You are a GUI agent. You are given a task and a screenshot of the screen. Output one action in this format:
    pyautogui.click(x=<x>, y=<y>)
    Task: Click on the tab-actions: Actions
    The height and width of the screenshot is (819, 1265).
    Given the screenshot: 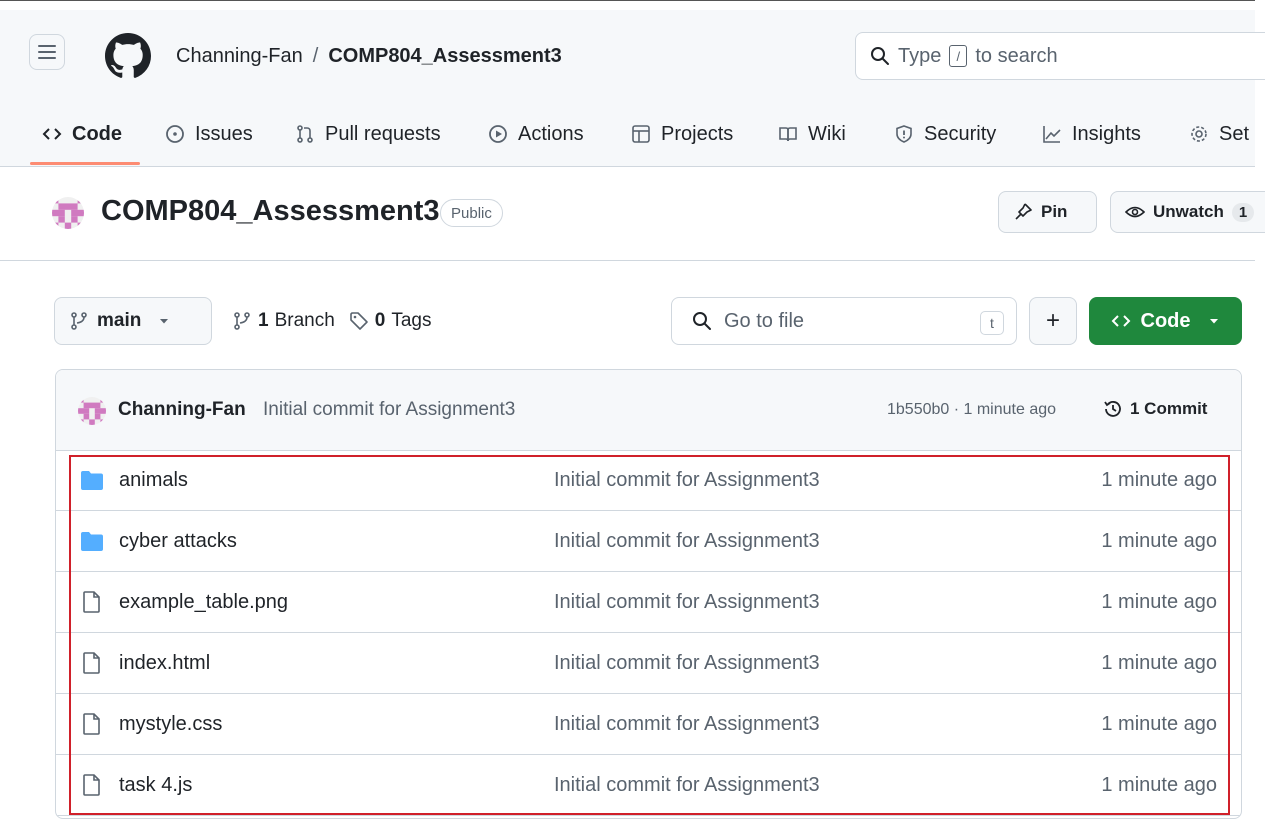 What is the action you would take?
    pyautogui.click(x=536, y=134)
    